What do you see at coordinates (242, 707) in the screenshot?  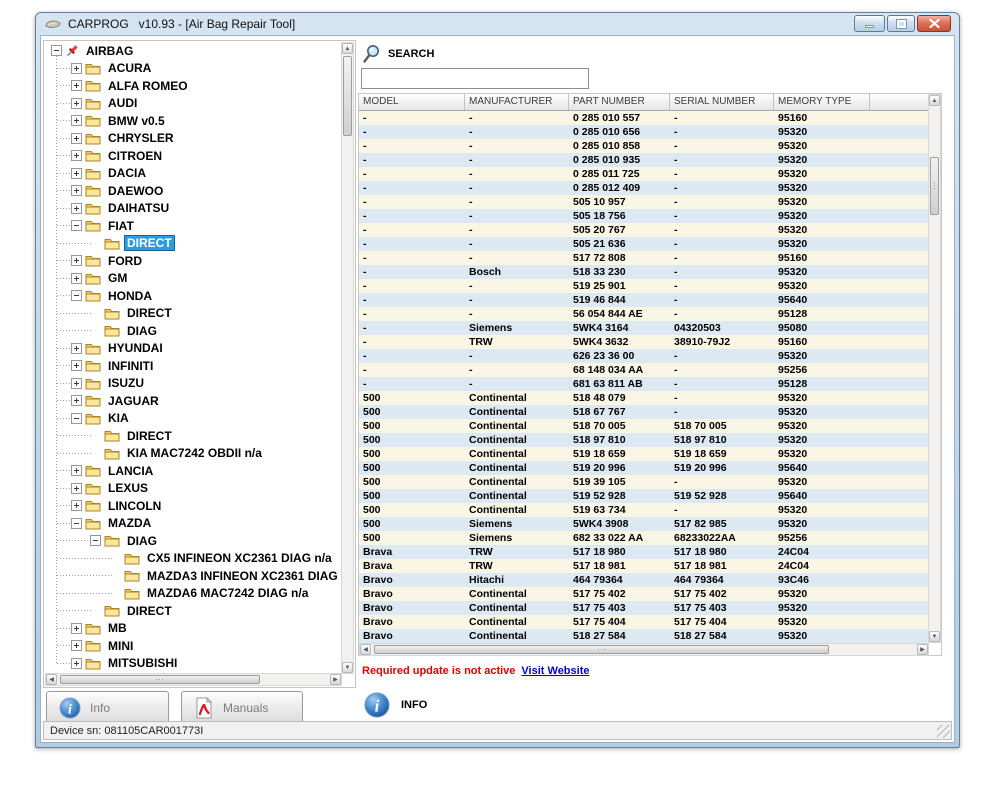 I see `manuals-button: Manuals` at bounding box center [242, 707].